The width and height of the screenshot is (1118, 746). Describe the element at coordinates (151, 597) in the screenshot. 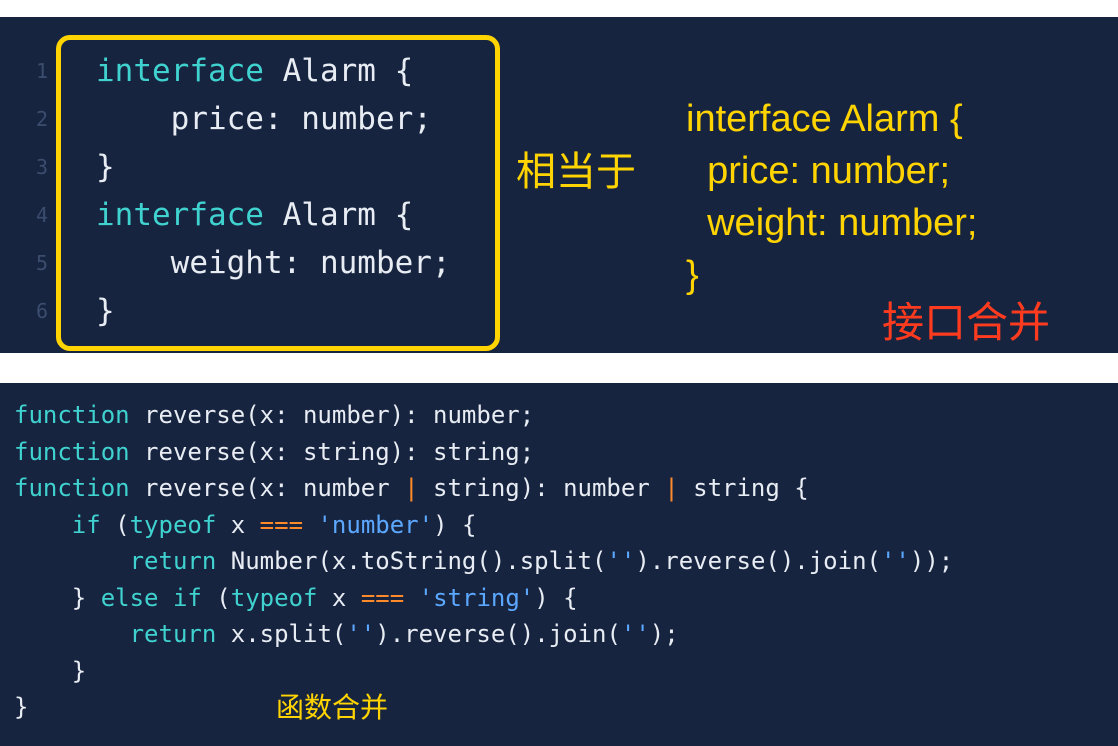

I see `code-token: else if` at that location.